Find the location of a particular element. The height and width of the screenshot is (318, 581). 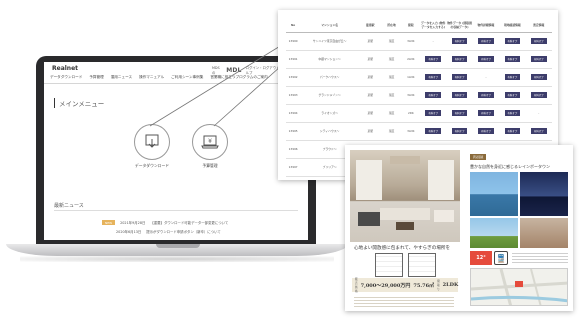

info-table is located at coordinates (404, 302).